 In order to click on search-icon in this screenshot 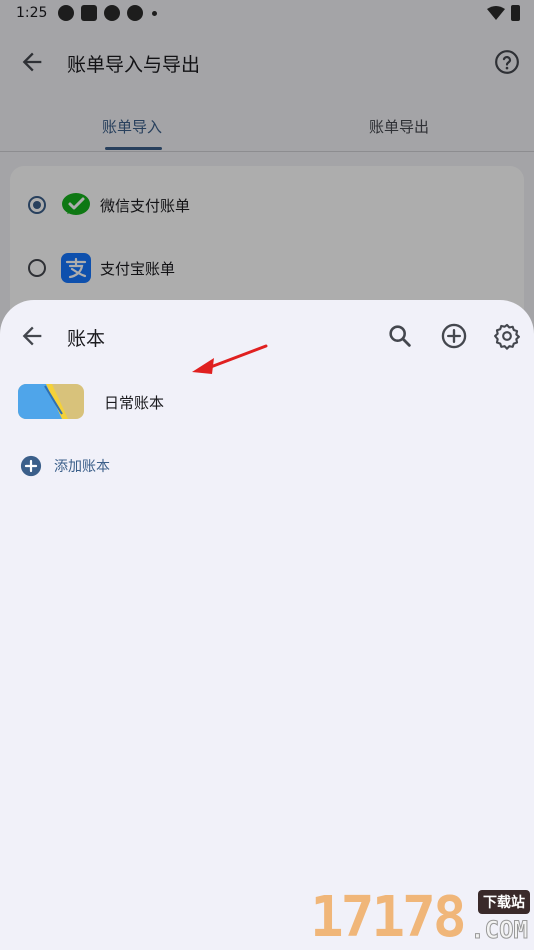, I will do `click(400, 336)`.